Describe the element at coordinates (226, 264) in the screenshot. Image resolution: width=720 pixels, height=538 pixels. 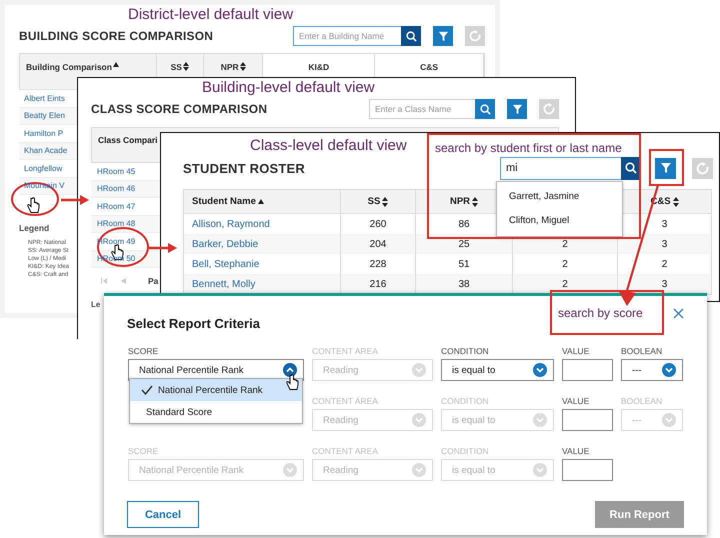
I see `student-link: Bell, Stephanie` at that location.